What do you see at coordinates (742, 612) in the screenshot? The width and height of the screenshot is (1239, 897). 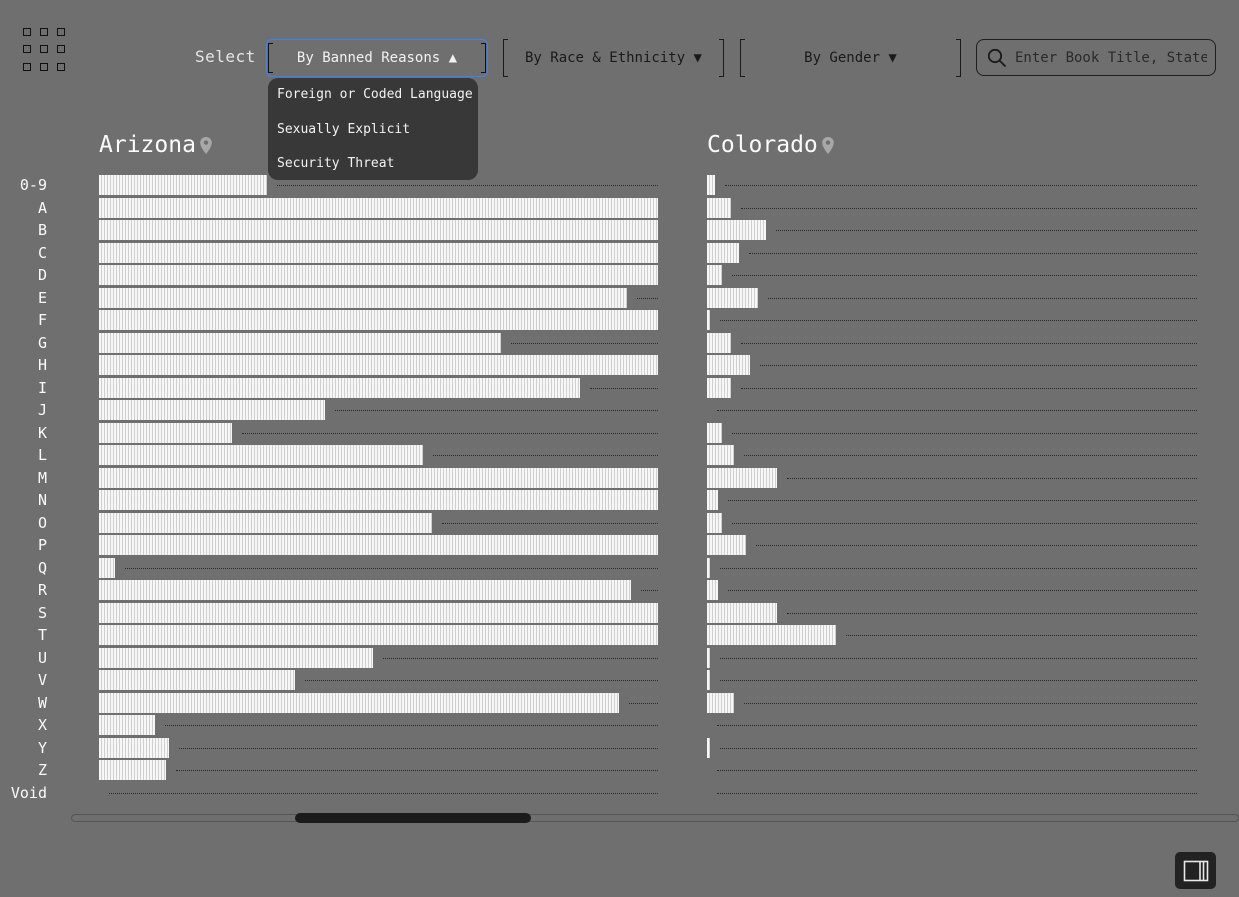 I see `bar-colorado-s` at bounding box center [742, 612].